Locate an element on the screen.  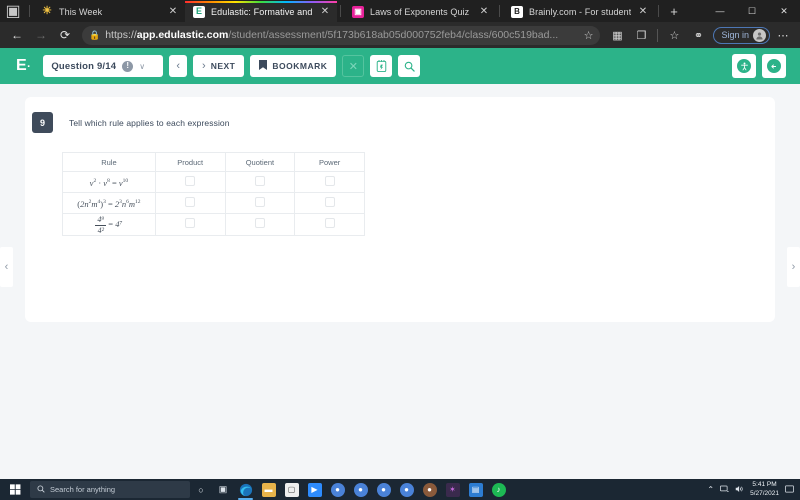
taskbar-app-chrome-3: ● is located at coordinates (383, 489).